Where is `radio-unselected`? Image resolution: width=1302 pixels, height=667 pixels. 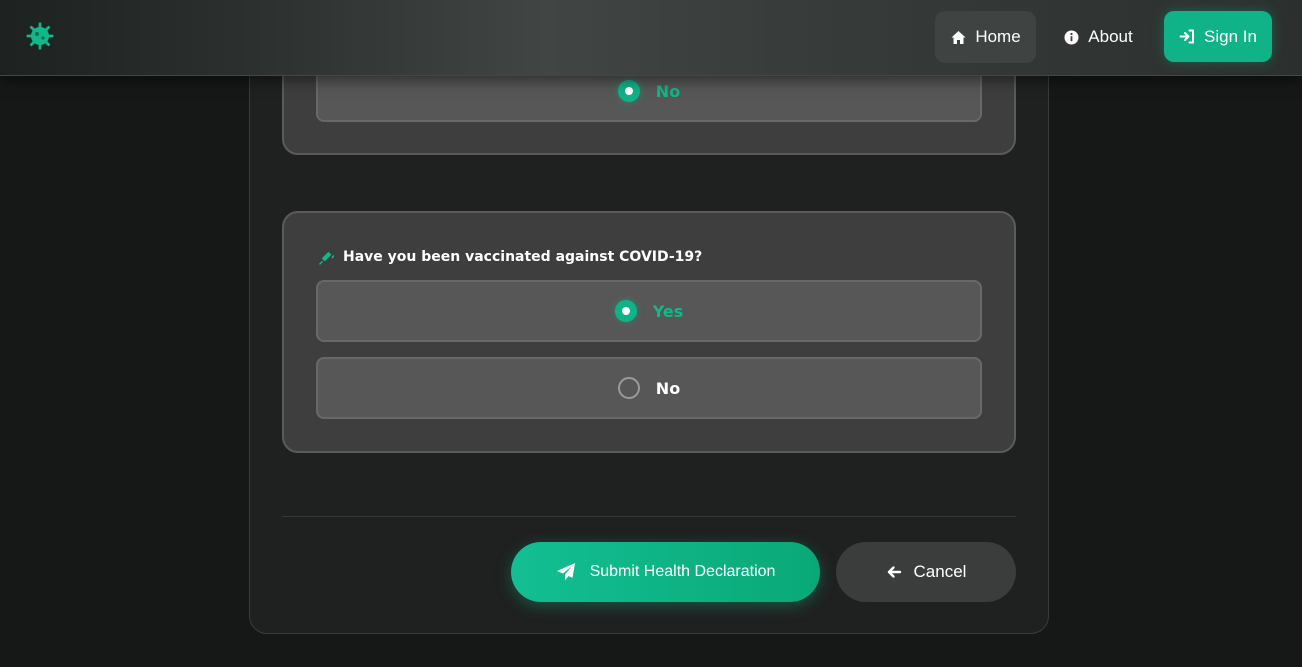 radio-unselected is located at coordinates (628, 388).